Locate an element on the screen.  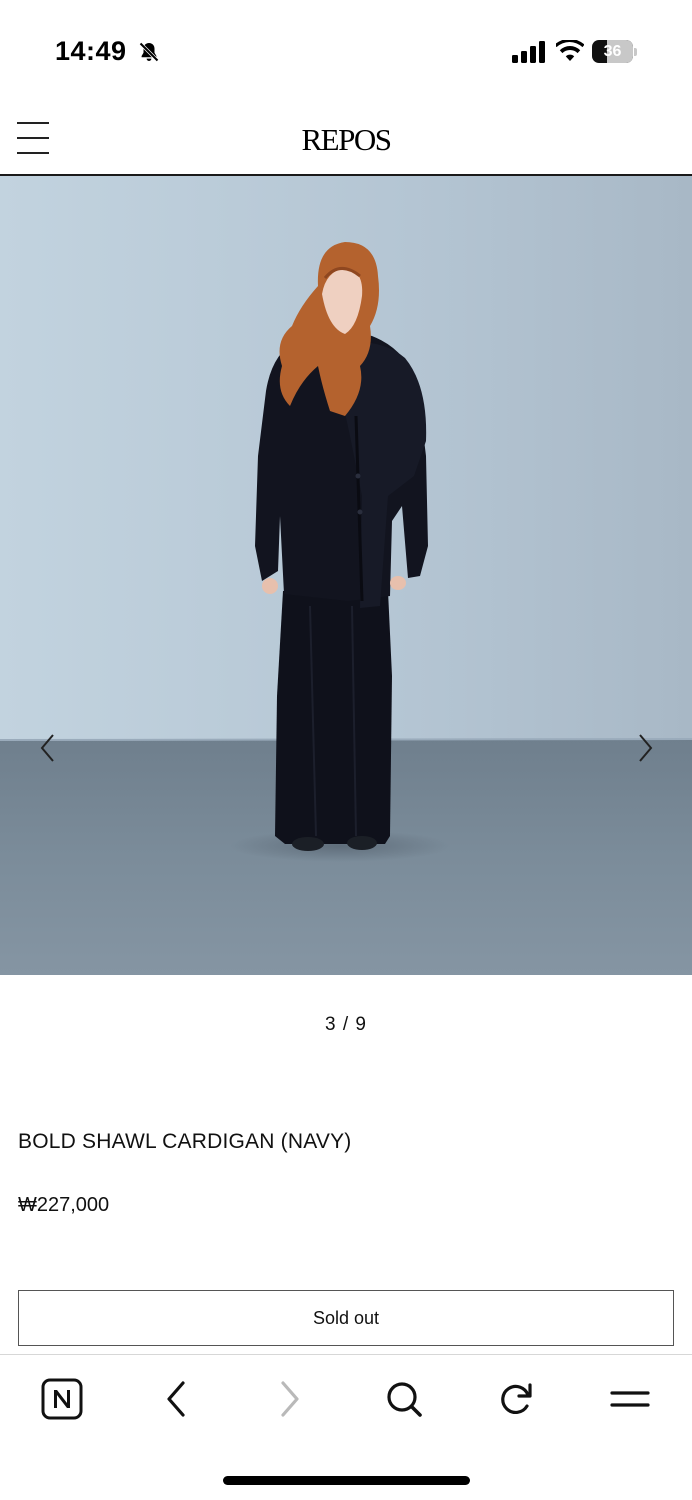
menu-icon is located at coordinates (630, 1399).